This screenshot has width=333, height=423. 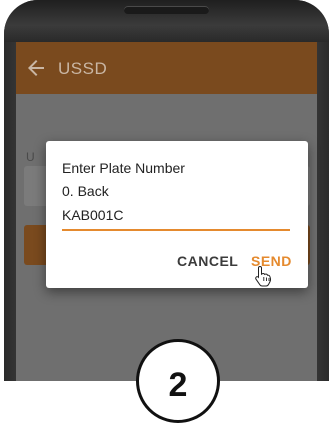 What do you see at coordinates (176, 219) in the screenshot?
I see `ussd-response-input: KAB001C` at bounding box center [176, 219].